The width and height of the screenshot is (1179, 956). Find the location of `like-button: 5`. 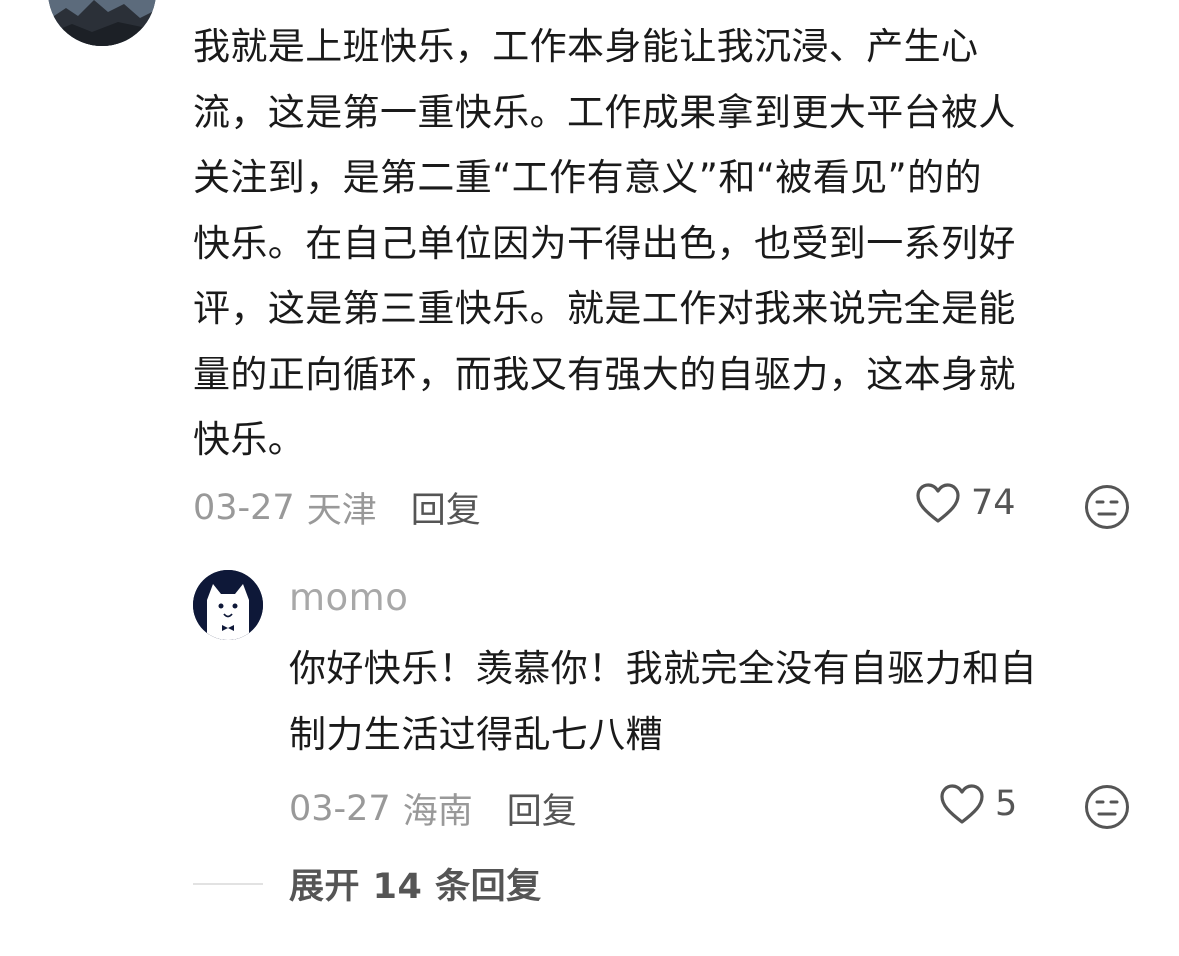

like-button: 5 is located at coordinates (978, 804).